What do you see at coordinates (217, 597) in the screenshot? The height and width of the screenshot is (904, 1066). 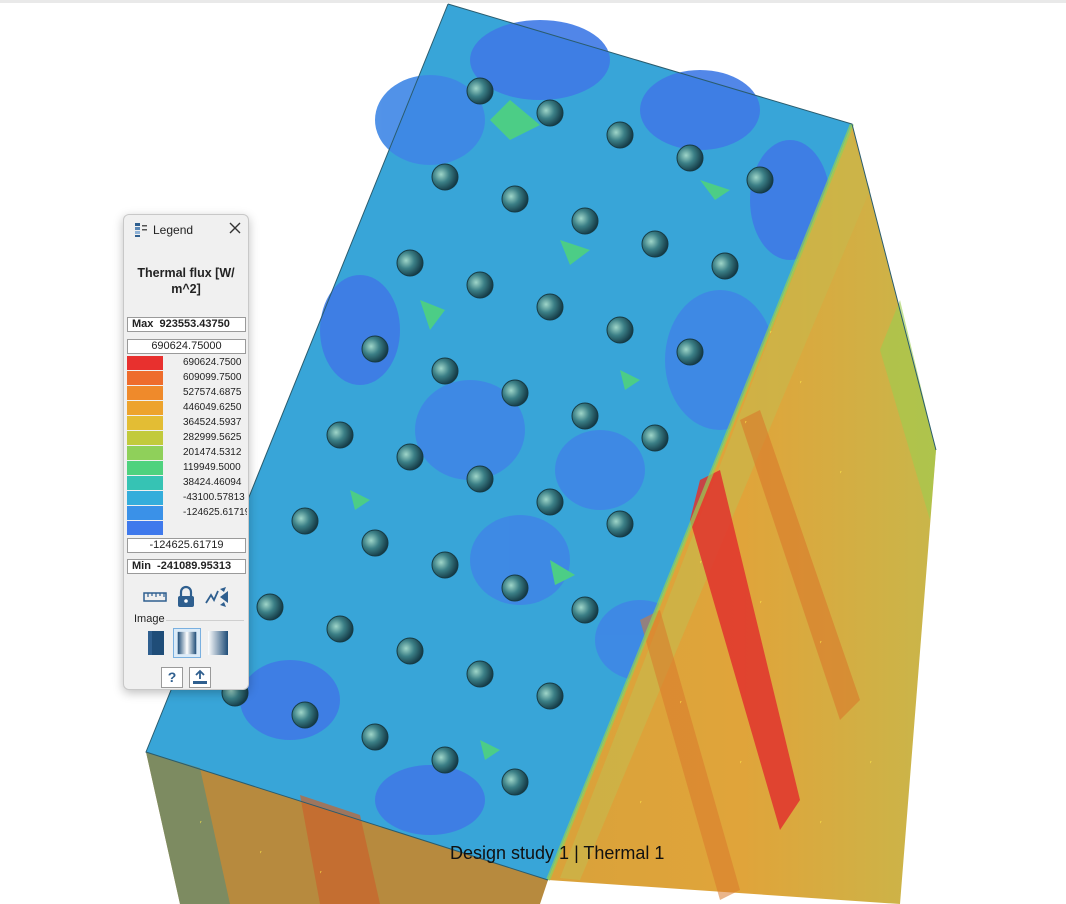 I see `probe-icon` at bounding box center [217, 597].